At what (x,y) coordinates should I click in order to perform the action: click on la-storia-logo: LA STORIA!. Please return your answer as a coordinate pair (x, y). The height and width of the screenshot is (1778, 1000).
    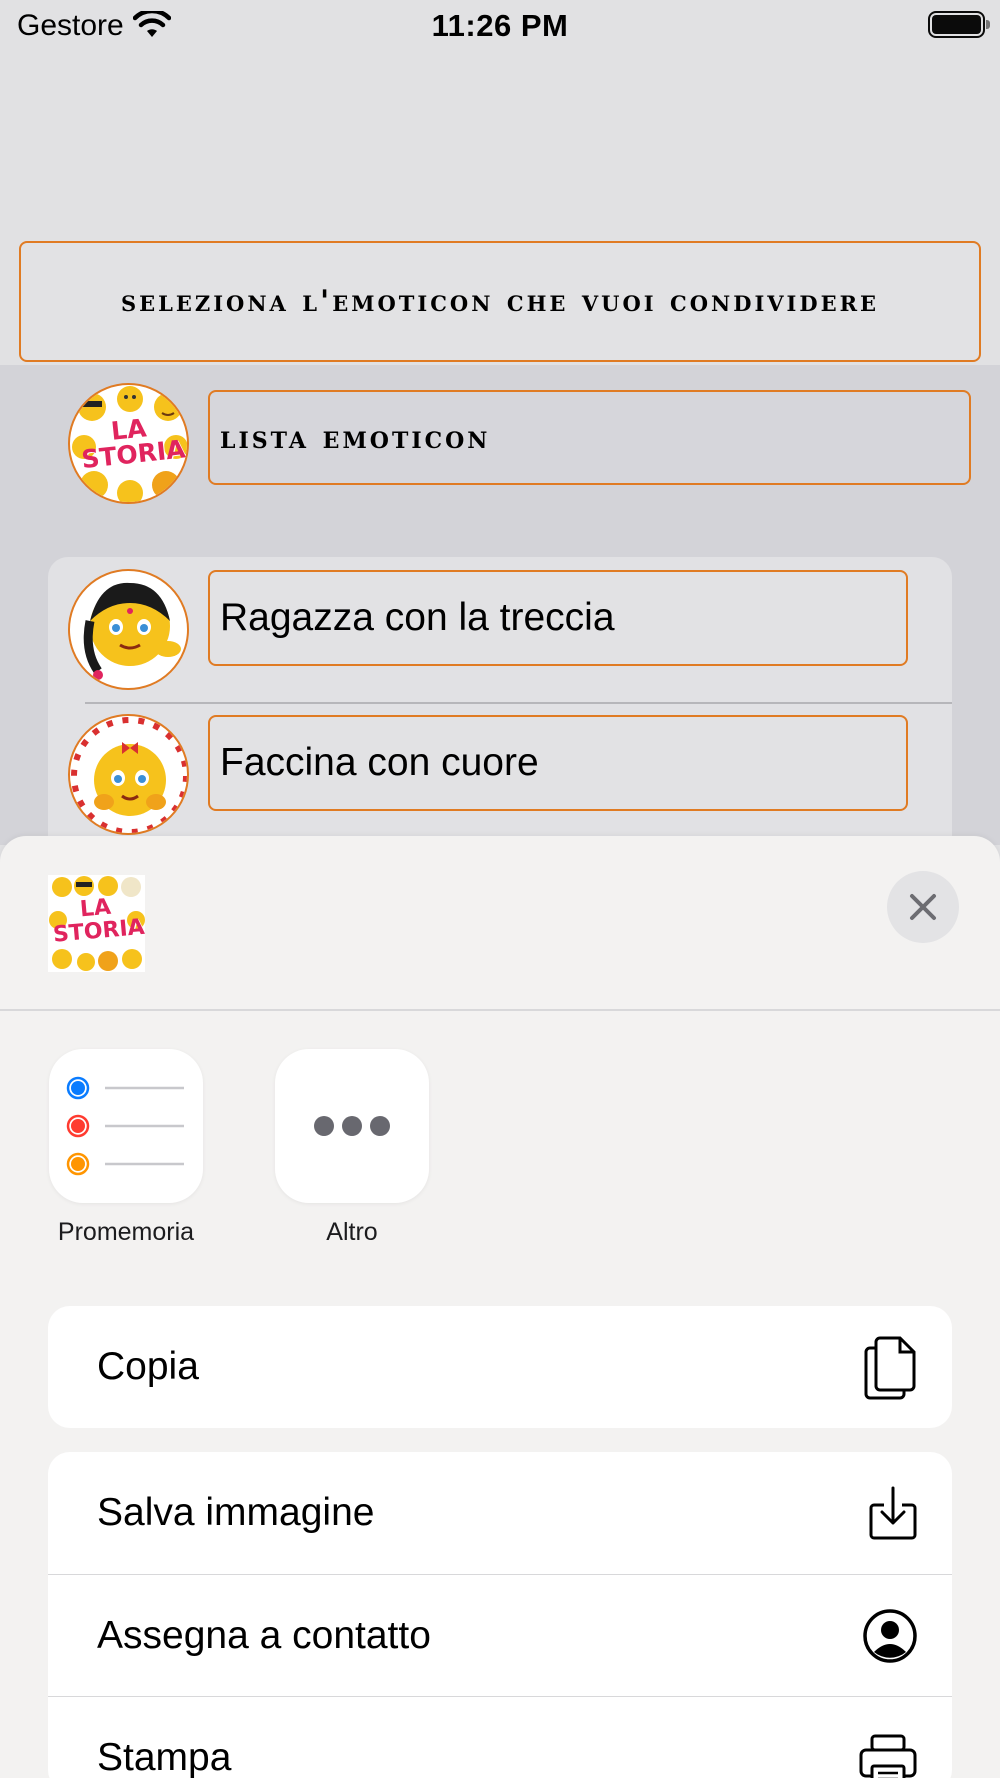
    Looking at the image, I should click on (128, 443).